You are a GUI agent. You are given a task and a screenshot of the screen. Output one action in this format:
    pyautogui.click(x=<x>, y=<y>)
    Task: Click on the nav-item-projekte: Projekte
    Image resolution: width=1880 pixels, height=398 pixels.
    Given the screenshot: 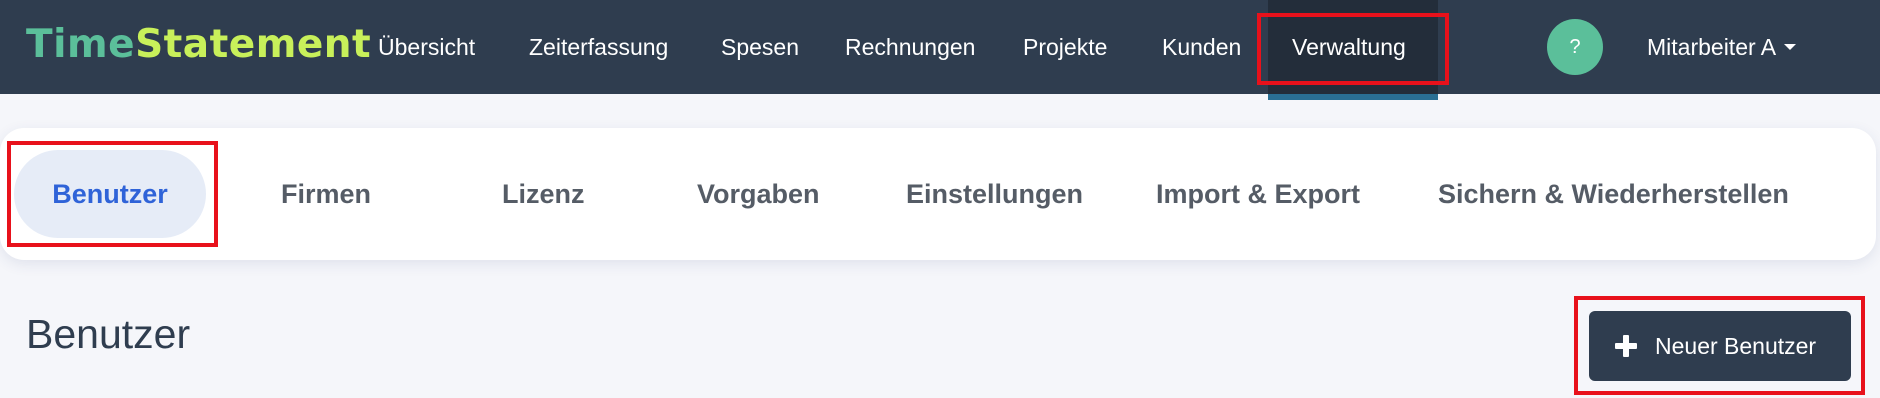 What is the action you would take?
    pyautogui.click(x=1065, y=47)
    